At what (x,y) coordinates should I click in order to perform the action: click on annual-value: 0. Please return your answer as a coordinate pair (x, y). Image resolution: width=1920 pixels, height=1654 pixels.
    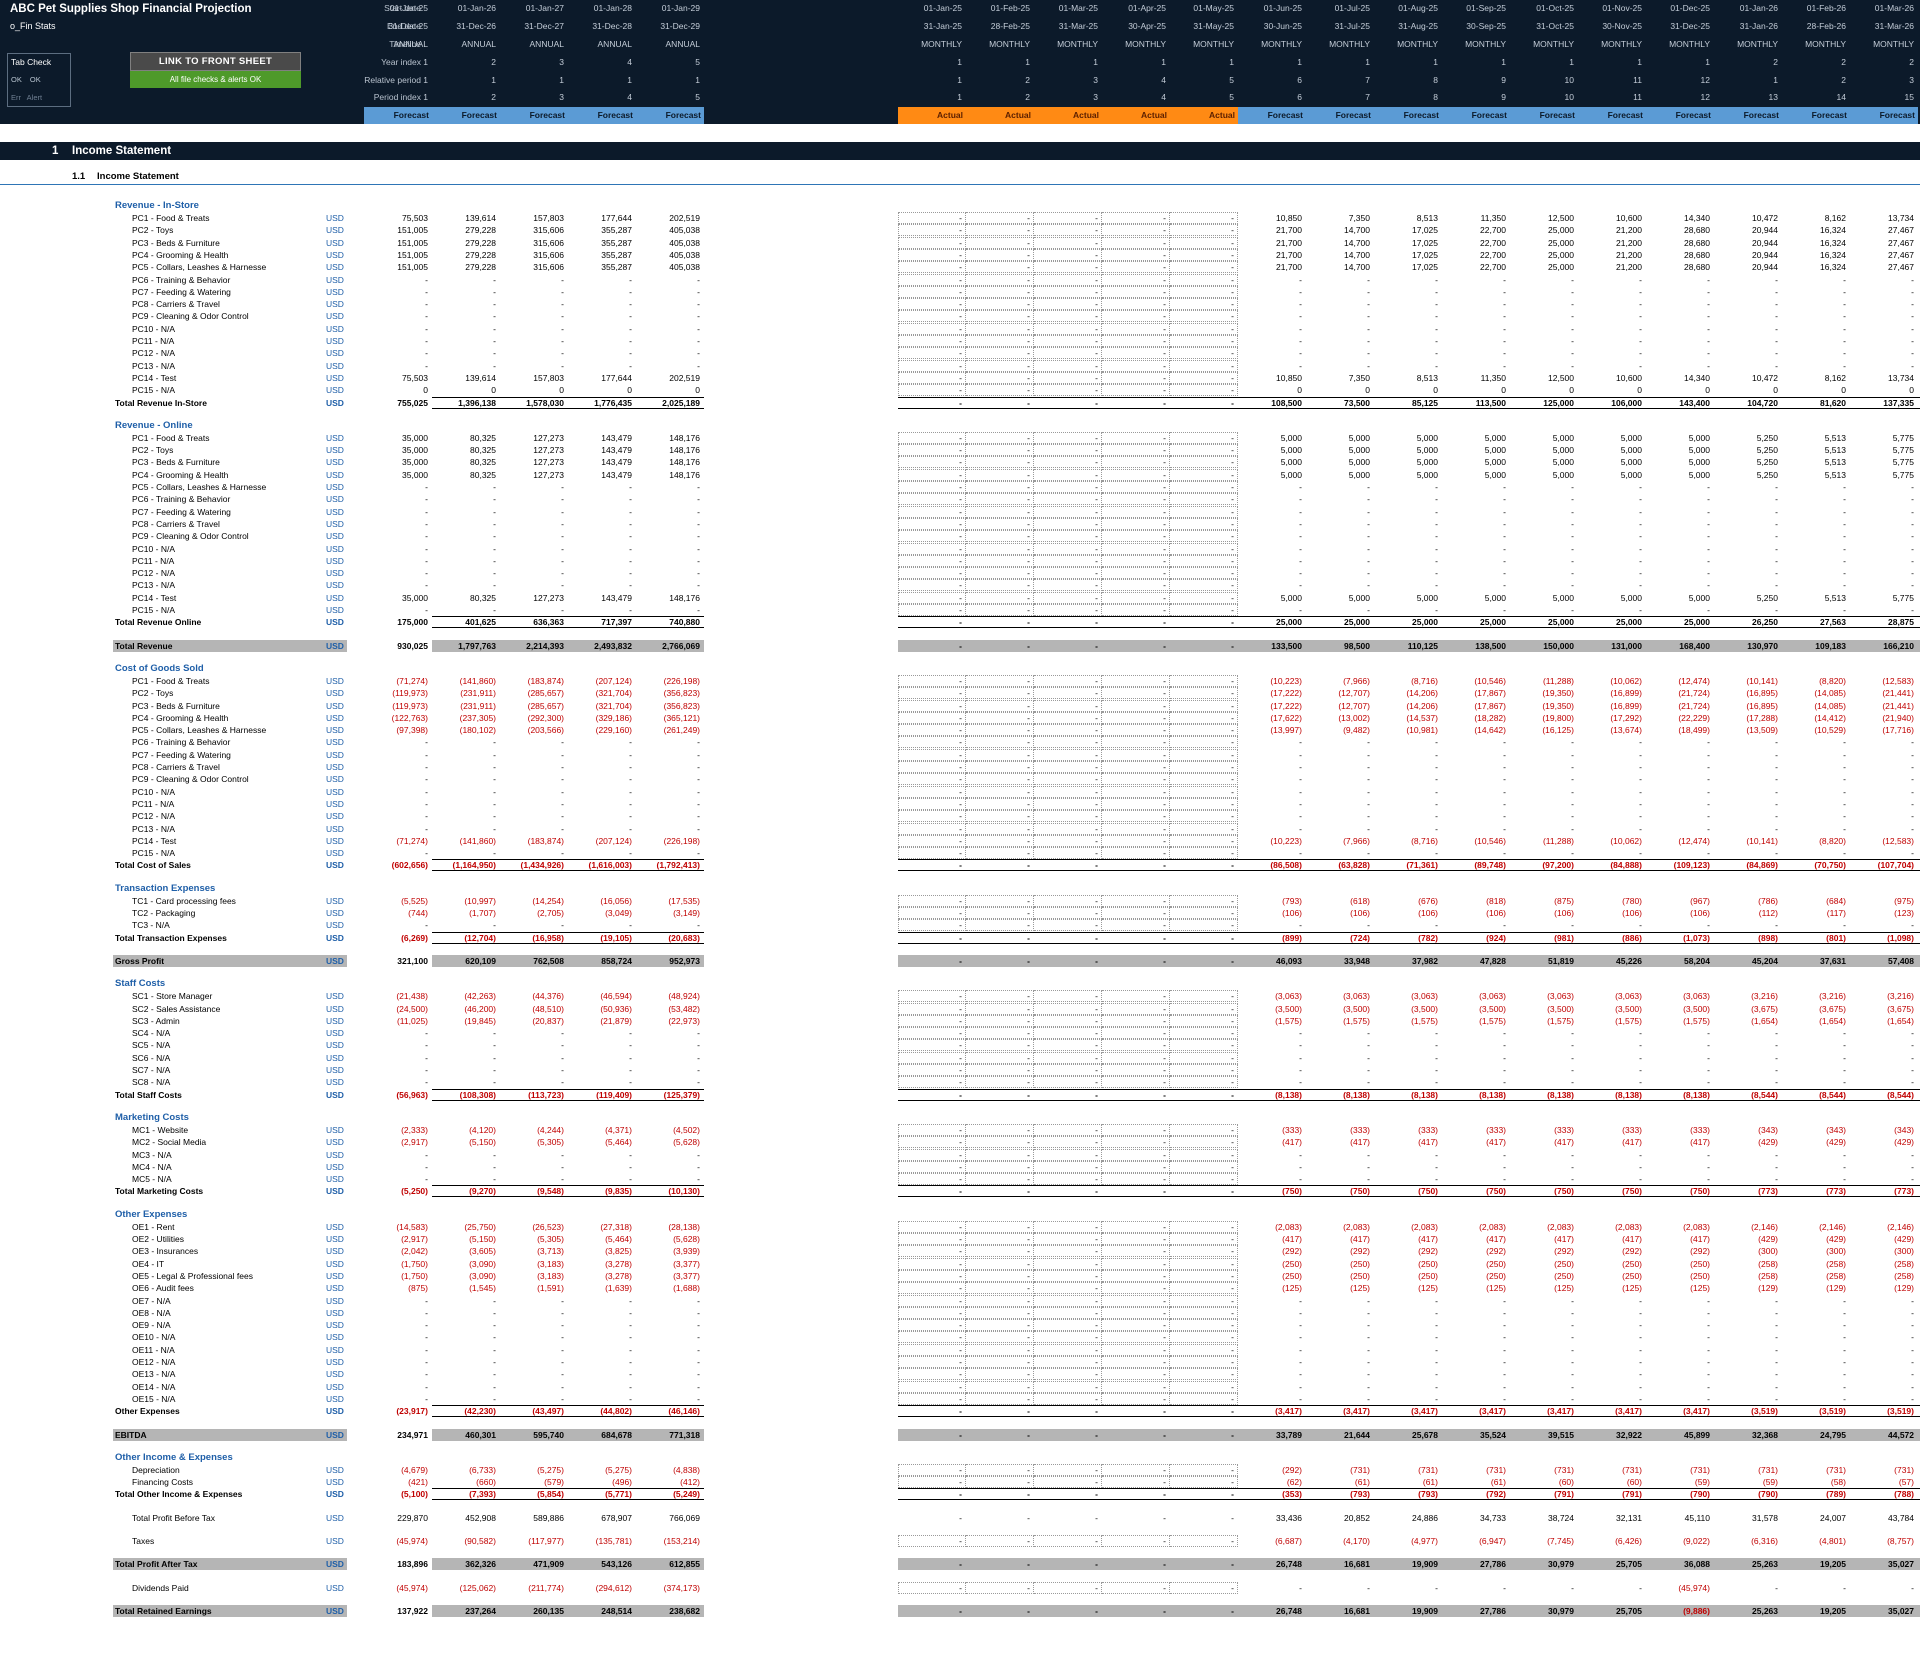
    Looking at the image, I should click on (398, 390).